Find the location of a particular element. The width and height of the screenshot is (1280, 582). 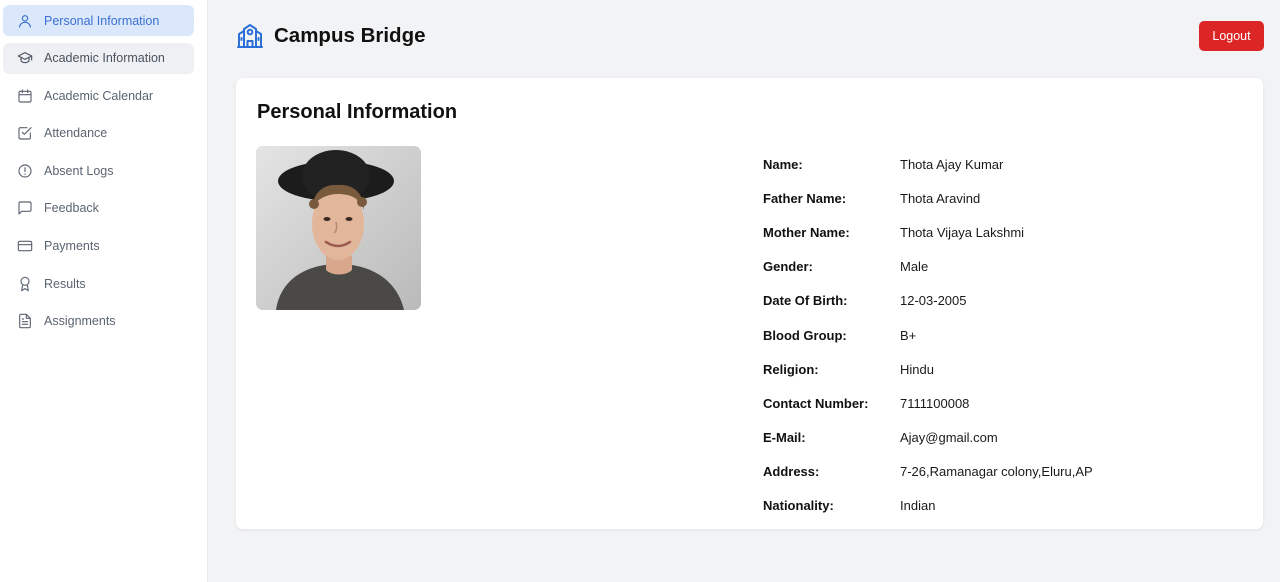

detail-row-mother-name: Mother Name: Thota Vijaya Lakshmi is located at coordinates (1003, 232).